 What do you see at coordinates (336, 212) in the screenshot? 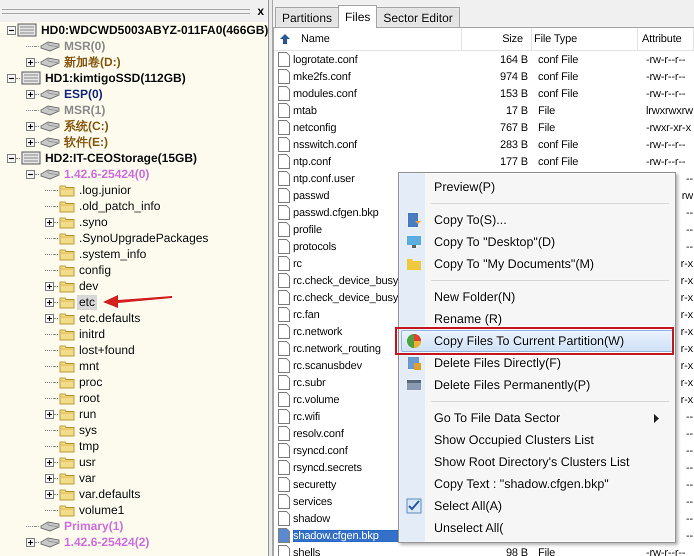
I see `file-name: passwd.cfgen.bkp` at bounding box center [336, 212].